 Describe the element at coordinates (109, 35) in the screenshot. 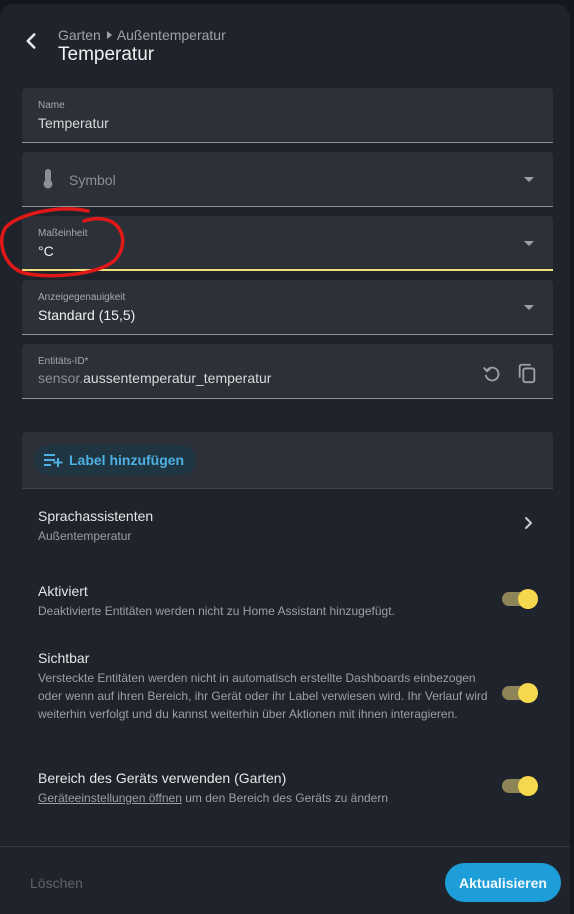

I see `breadcrumb-separator-icon` at that location.